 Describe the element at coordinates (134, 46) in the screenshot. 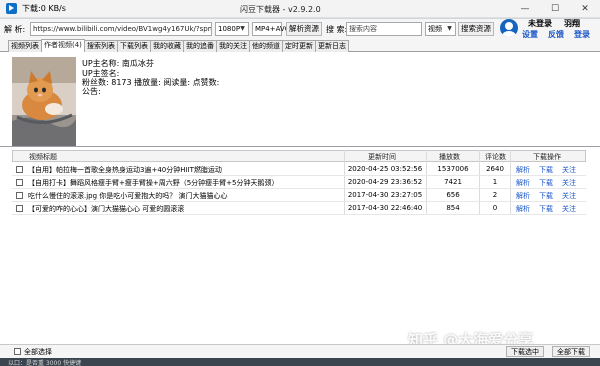

I see `tab-download-list: 下载列表` at that location.